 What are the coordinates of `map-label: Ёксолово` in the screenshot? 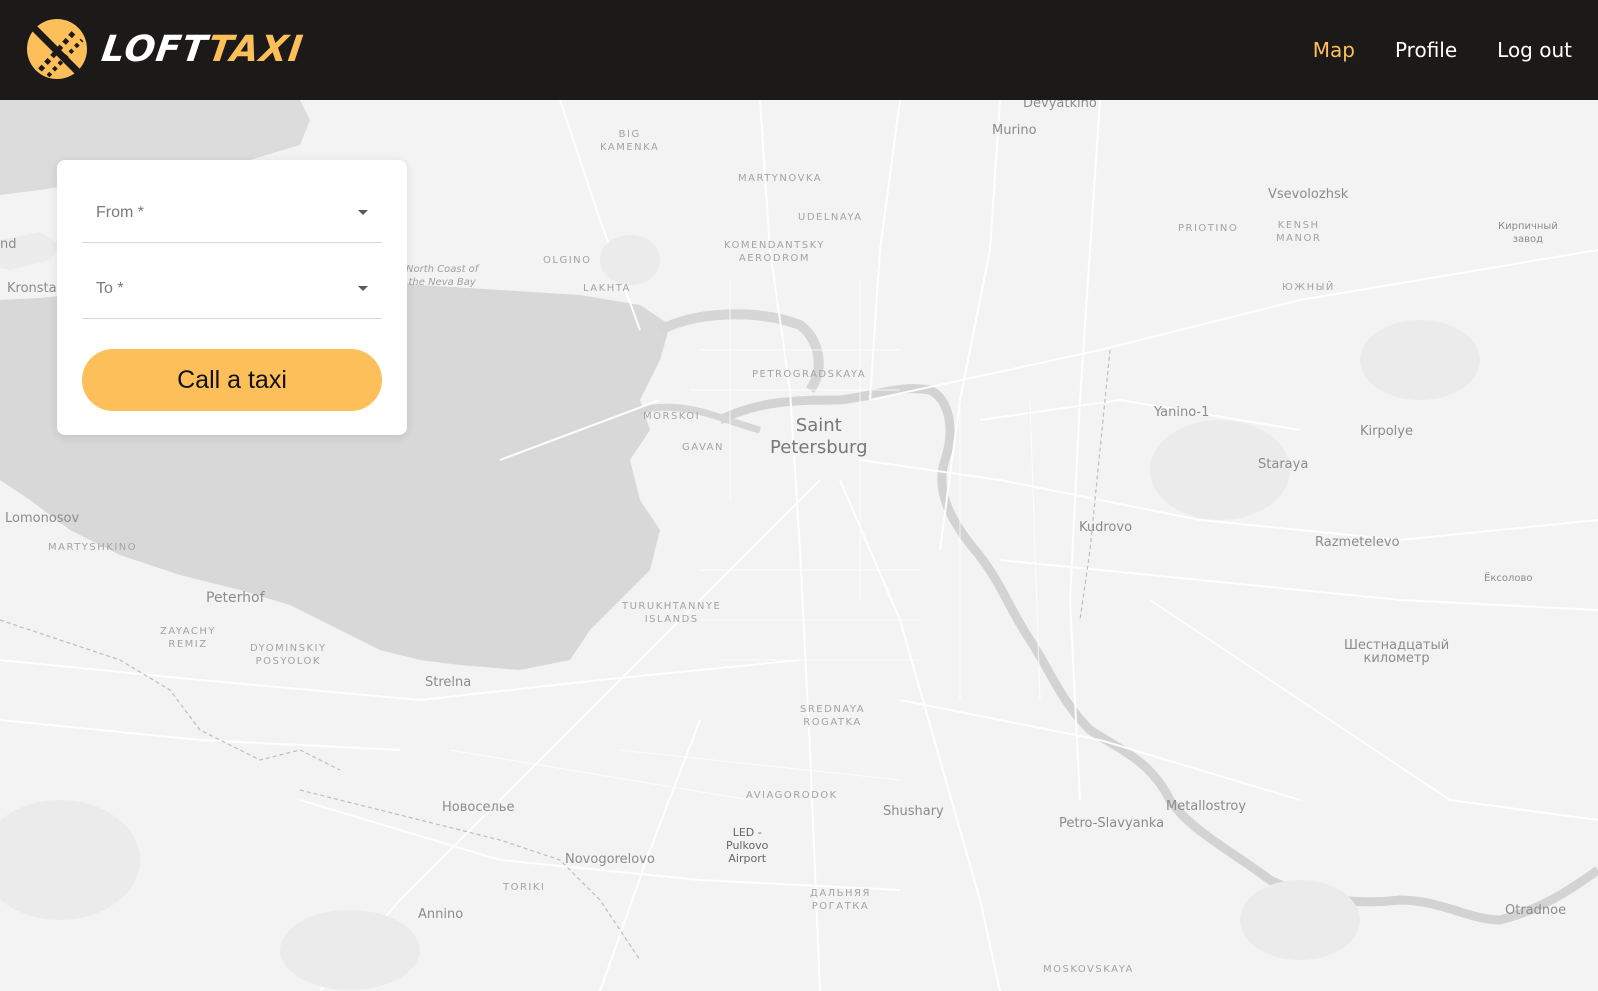 It's located at (1508, 578).